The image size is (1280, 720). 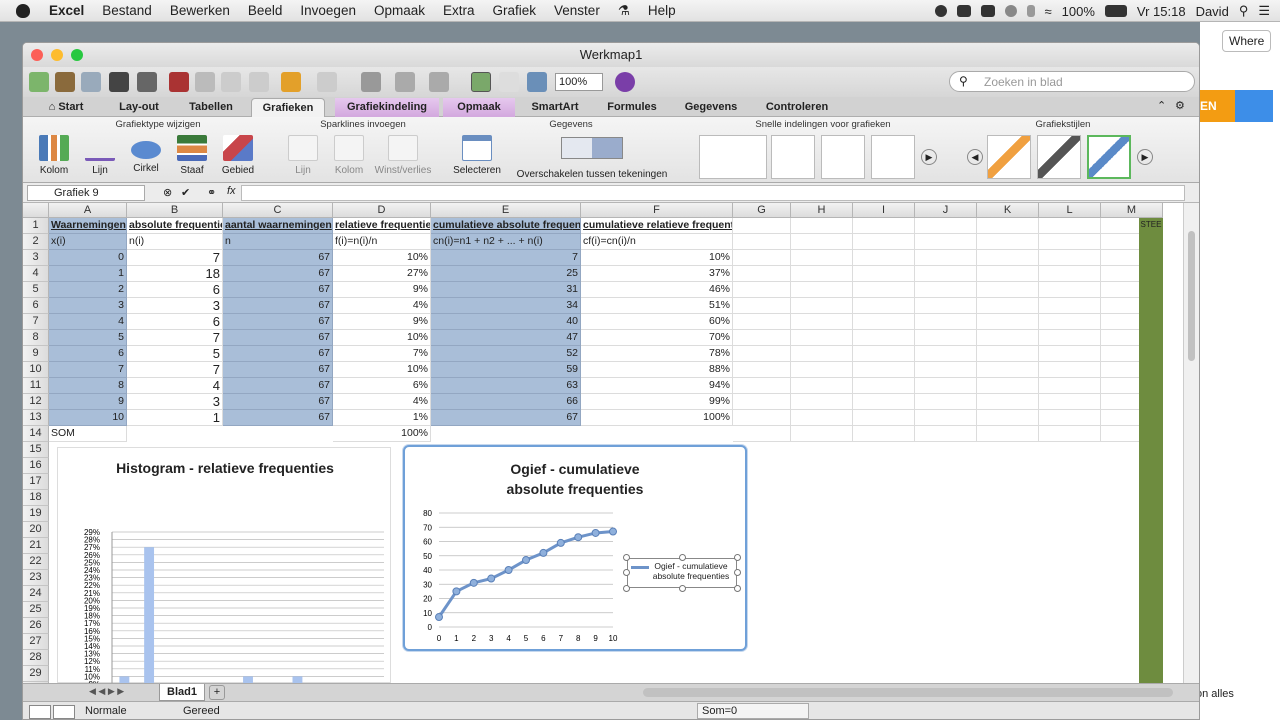 I want to click on data-cell: 1%, so click(x=382, y=418).